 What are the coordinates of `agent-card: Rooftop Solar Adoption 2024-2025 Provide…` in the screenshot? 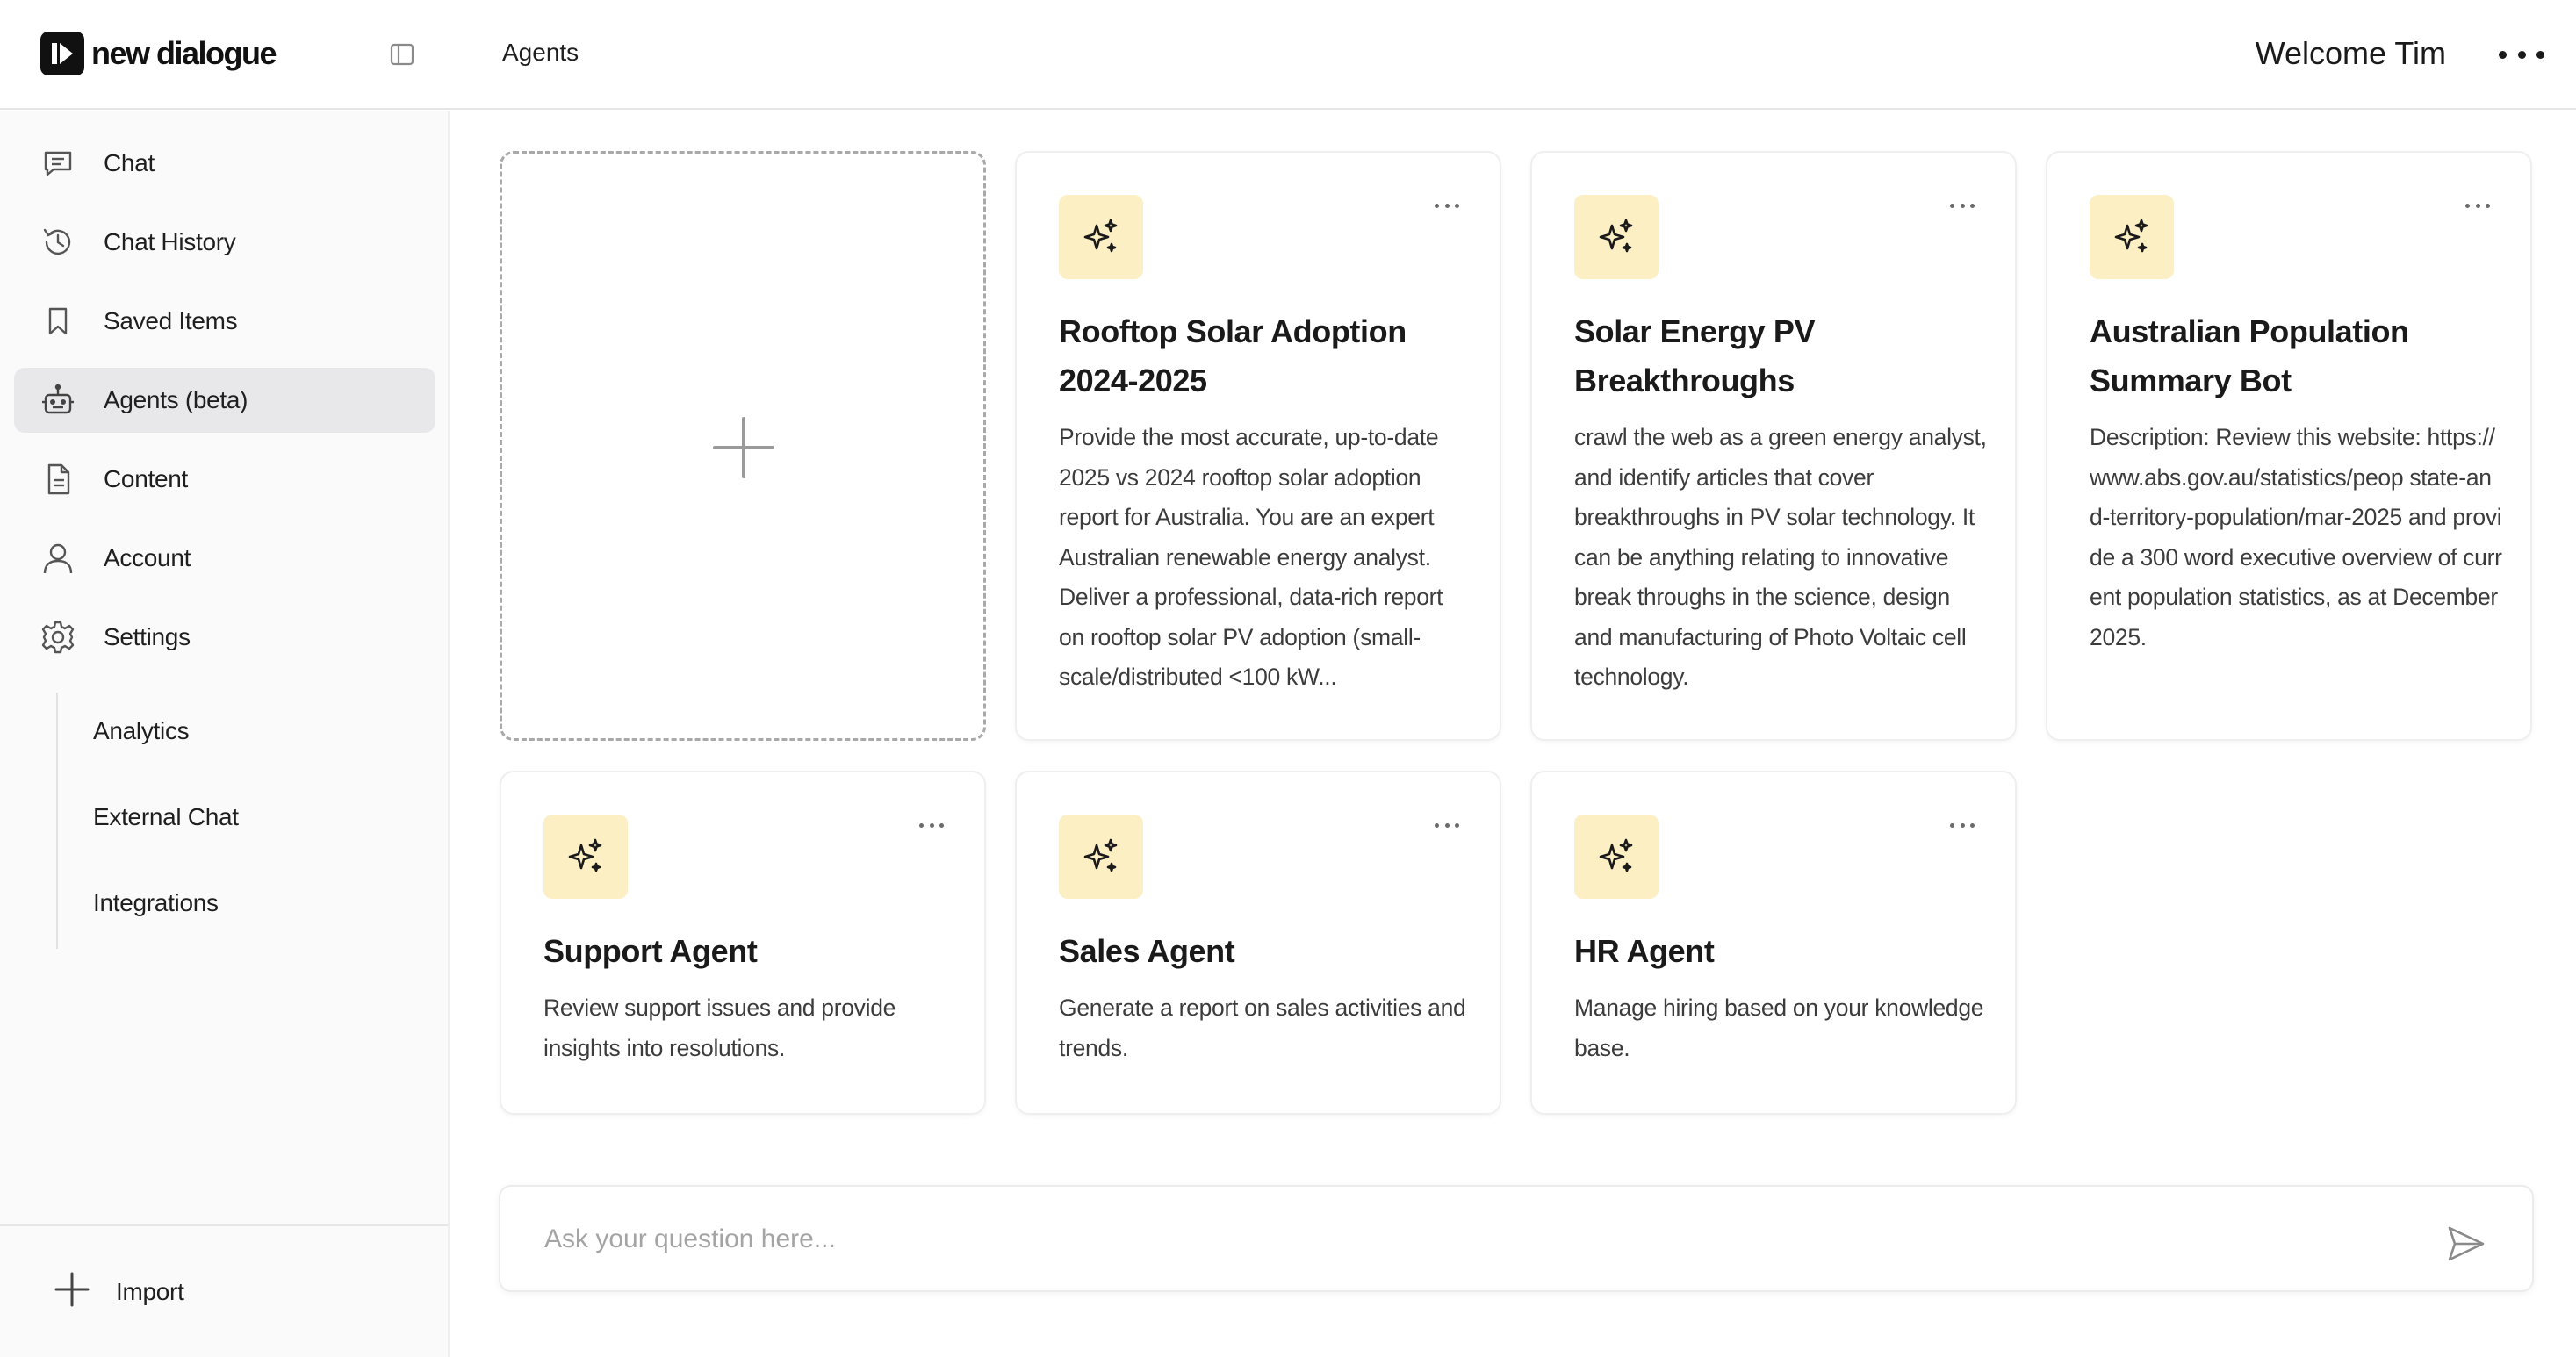 It's located at (1258, 446).